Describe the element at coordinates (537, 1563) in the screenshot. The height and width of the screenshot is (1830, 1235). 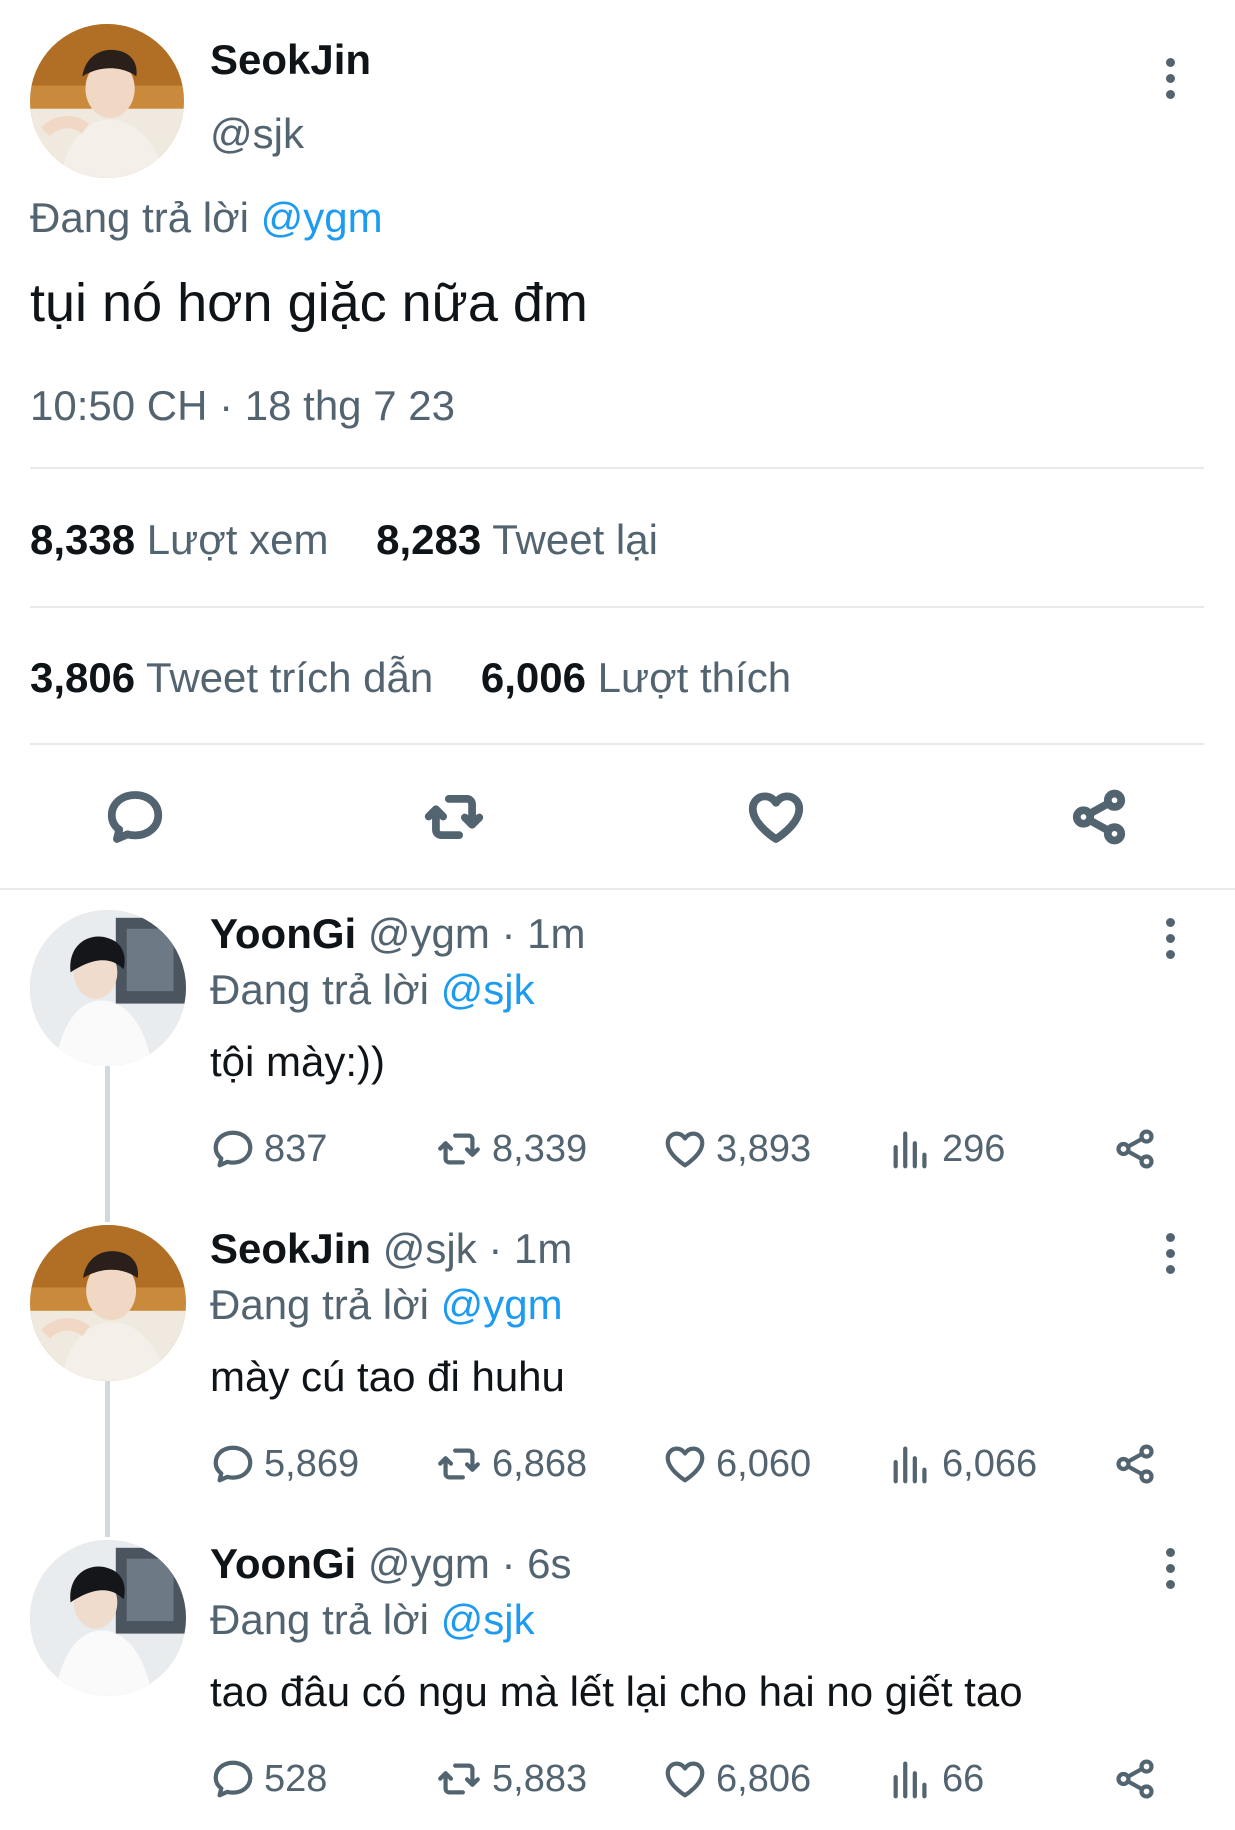
I see `reply-time: · 6s` at that location.